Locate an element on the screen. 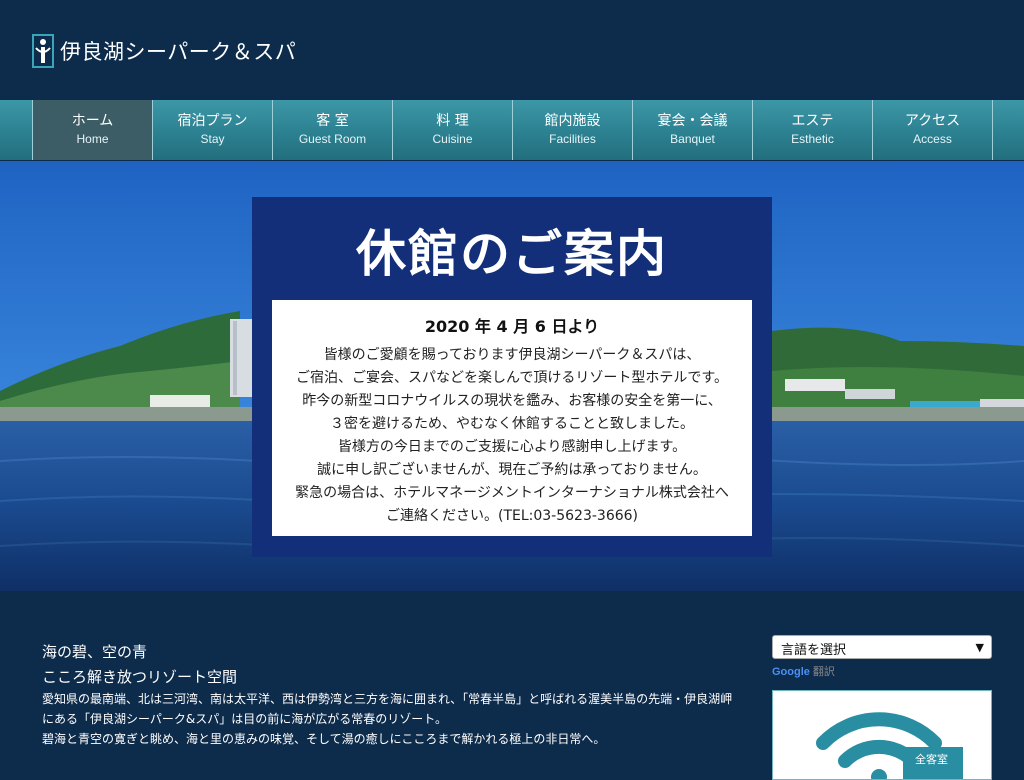 This screenshot has height=780, width=1024. nav-item-label-en: Home is located at coordinates (92, 139).